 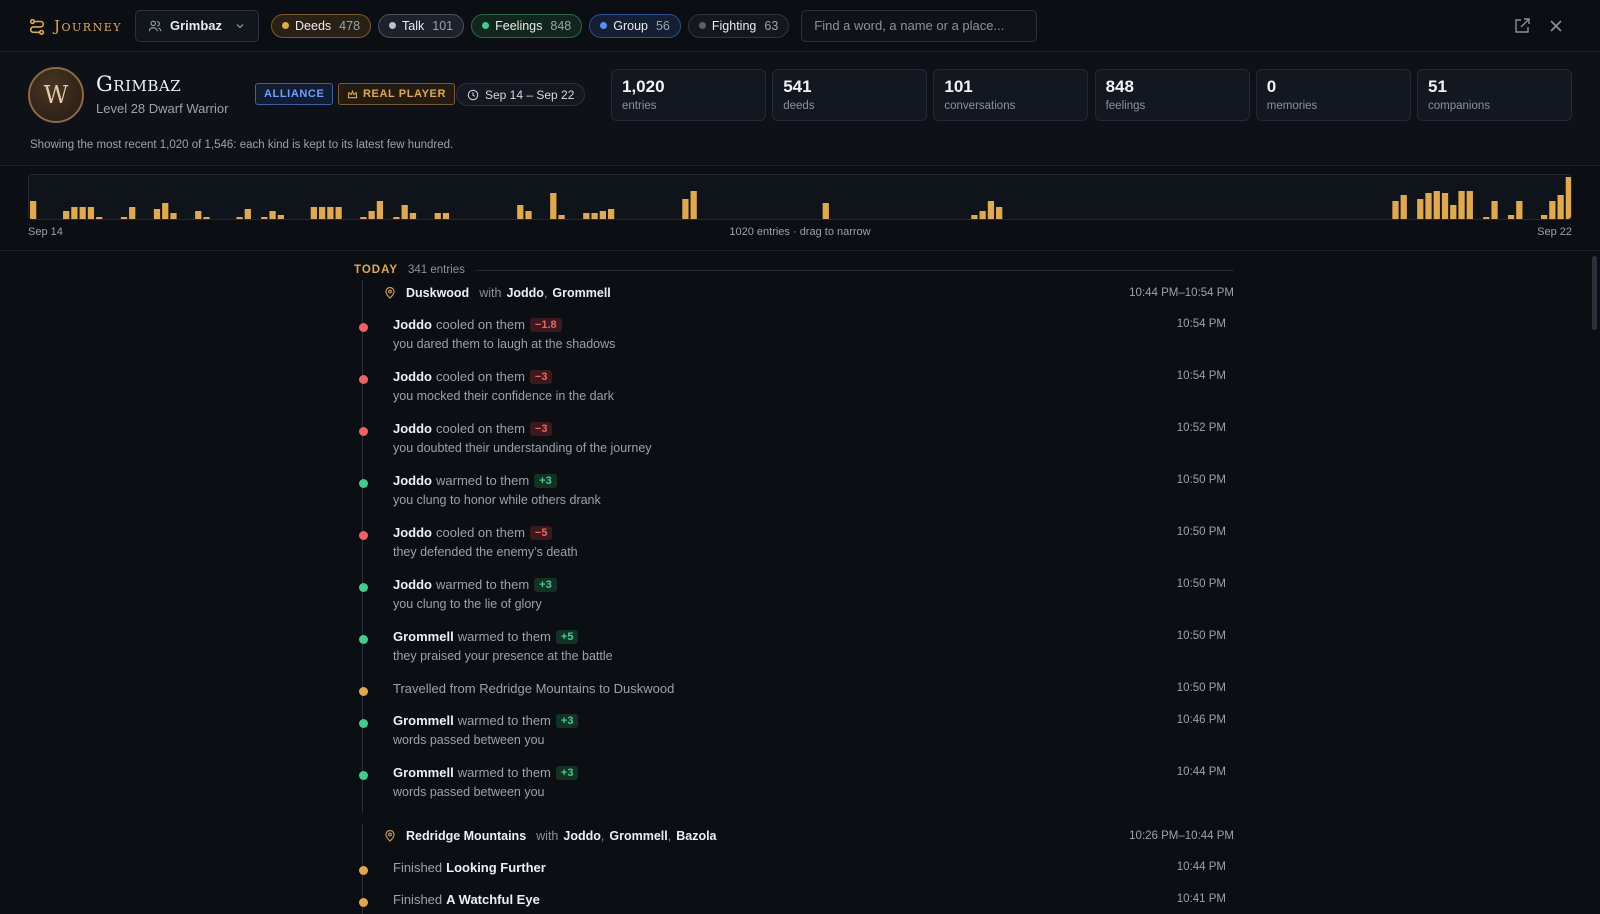 I want to click on stat-value: 1,020, so click(x=643, y=86).